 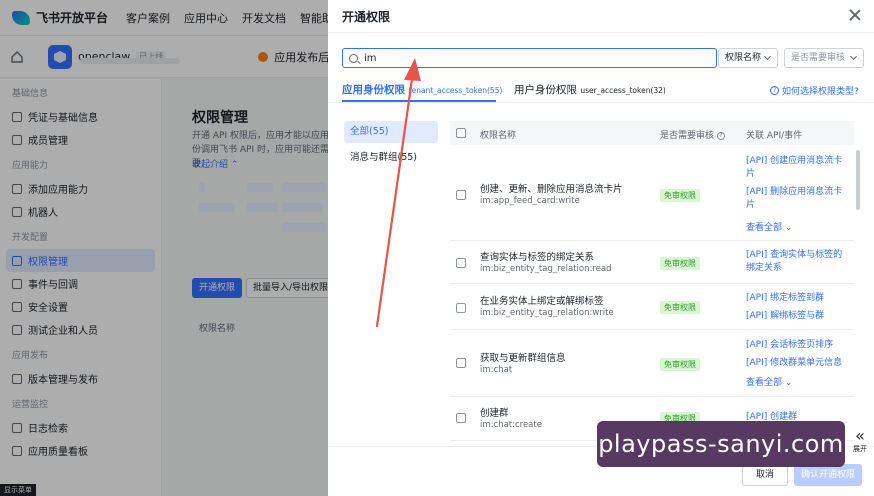 What do you see at coordinates (774, 136) in the screenshot?
I see `column-header-api: 关联 API/事件` at bounding box center [774, 136].